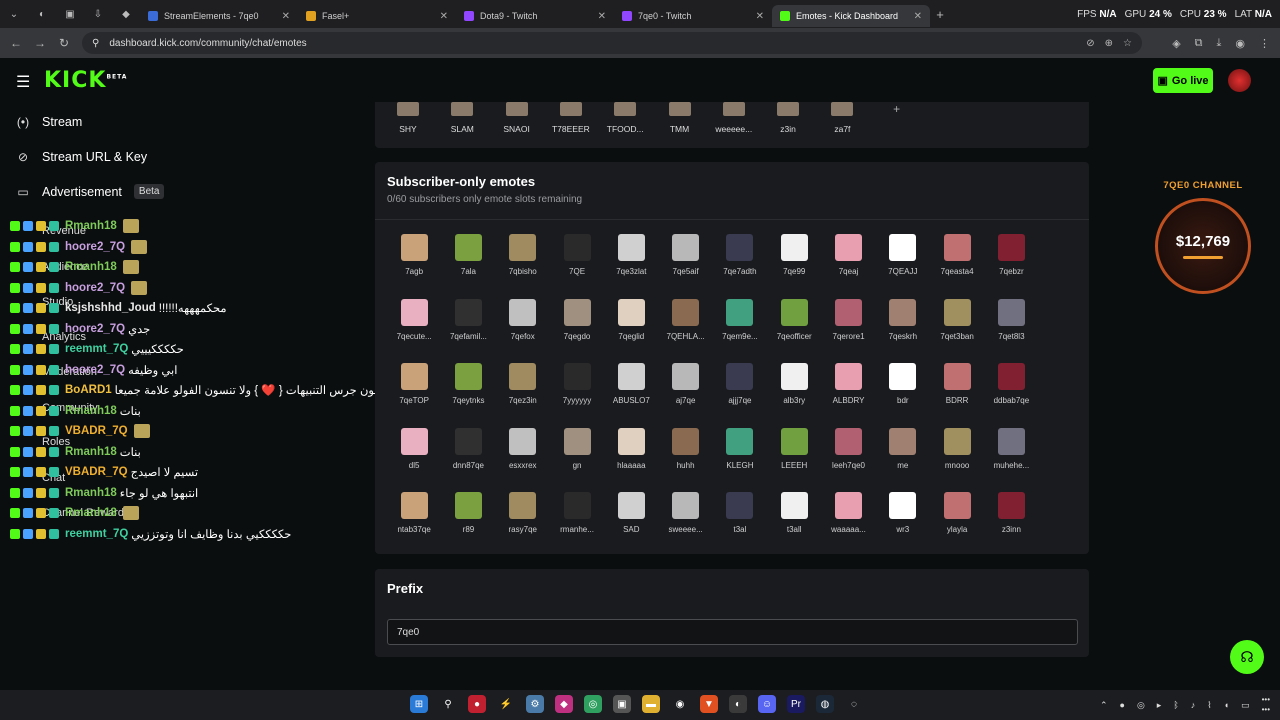 Image resolution: width=1280 pixels, height=720 pixels. What do you see at coordinates (95, 43) in the screenshot?
I see `site-info-icon: ⚲` at bounding box center [95, 43].